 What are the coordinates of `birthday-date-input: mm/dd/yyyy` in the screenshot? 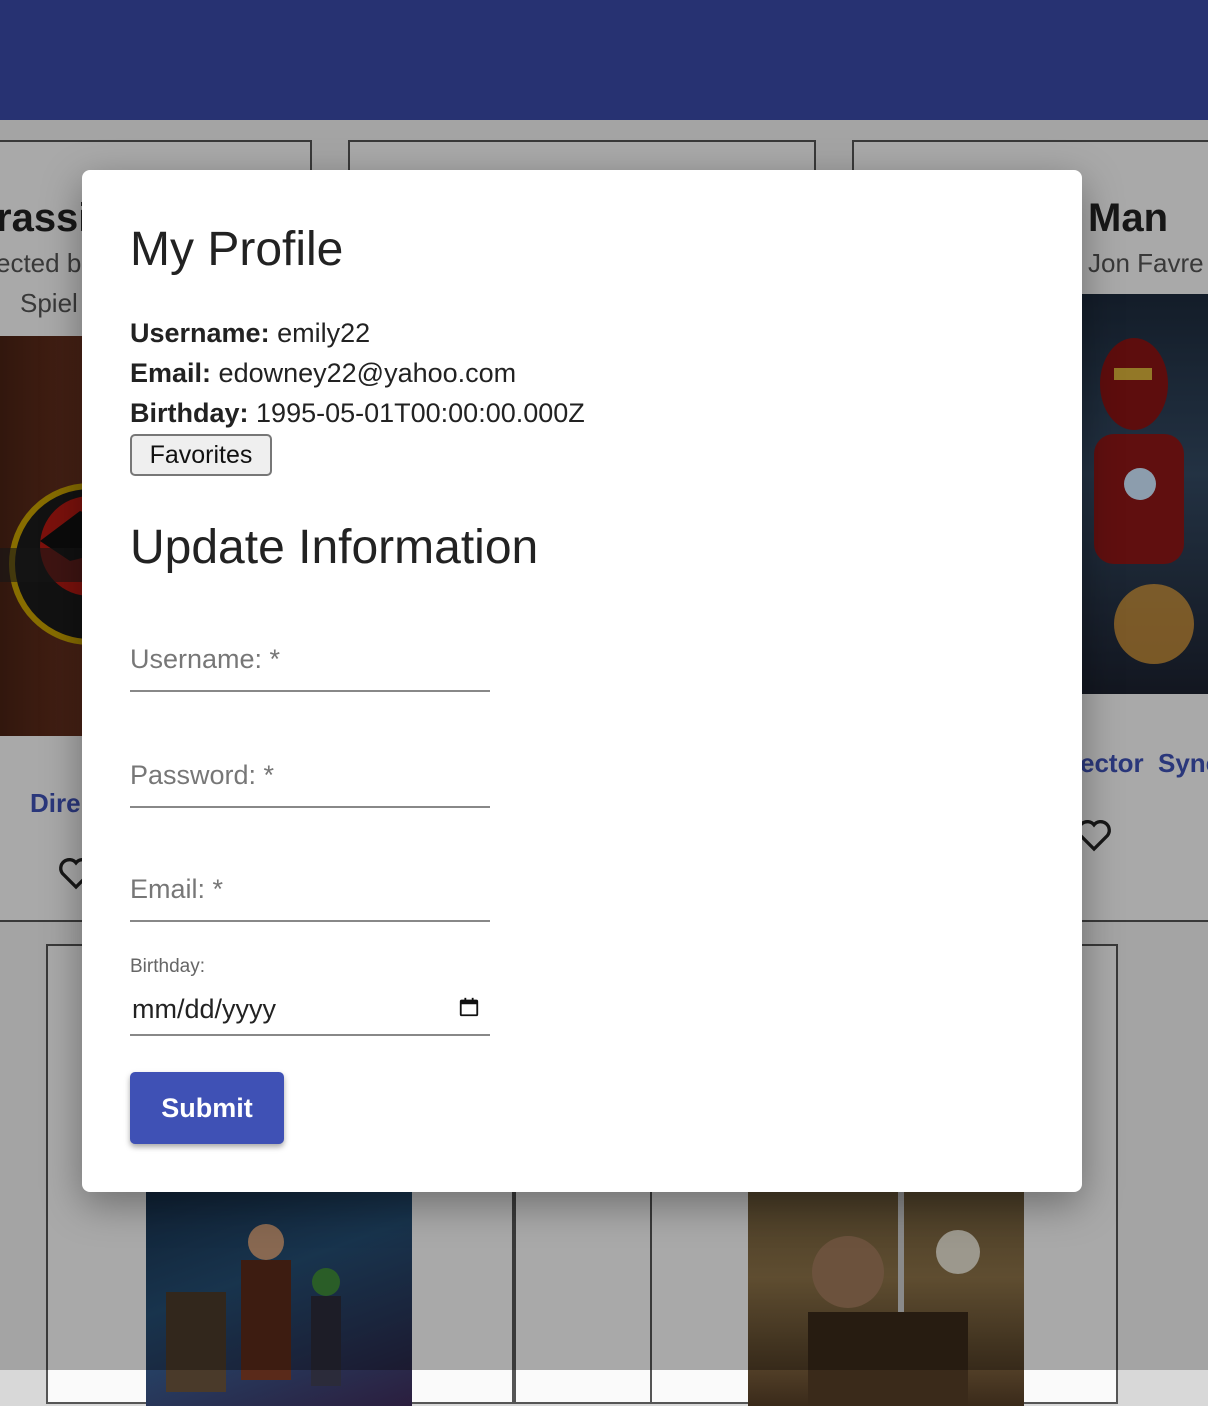 It's located at (310, 1011).